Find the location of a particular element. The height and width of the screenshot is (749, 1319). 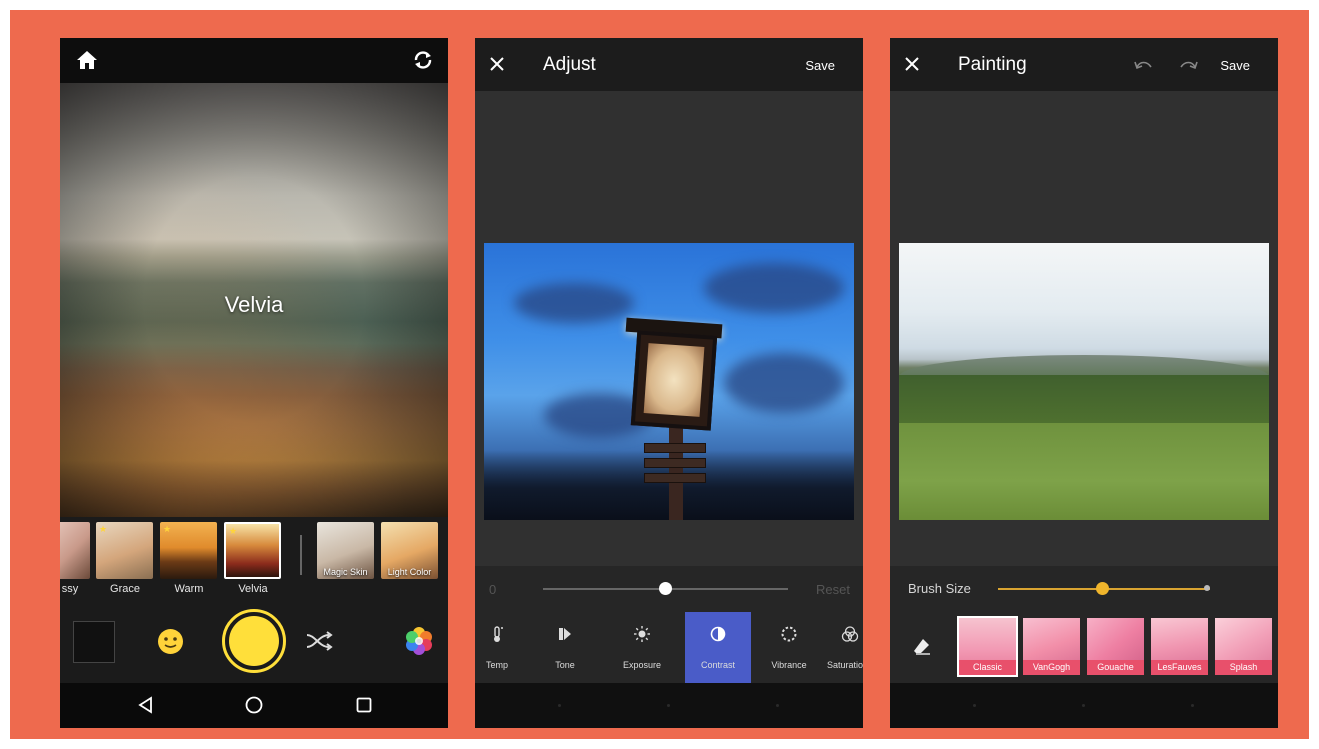

style-name: Classic is located at coordinates (987, 667).